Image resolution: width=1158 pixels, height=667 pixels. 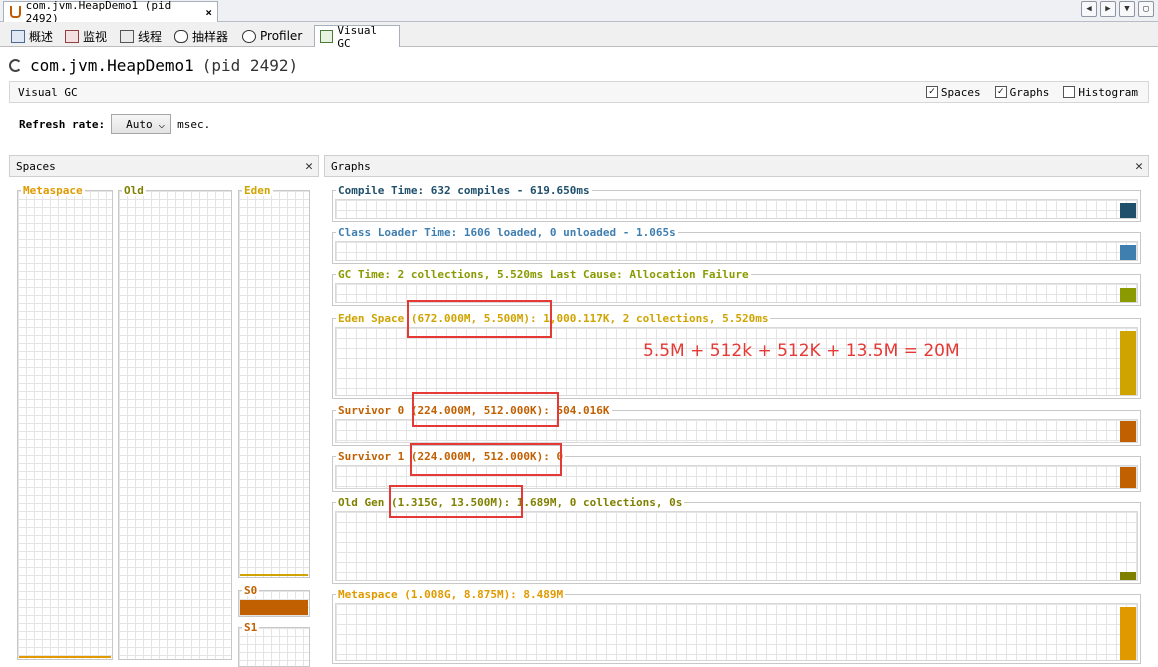 What do you see at coordinates (1128, 294) in the screenshot?
I see `gc-time-bar` at bounding box center [1128, 294].